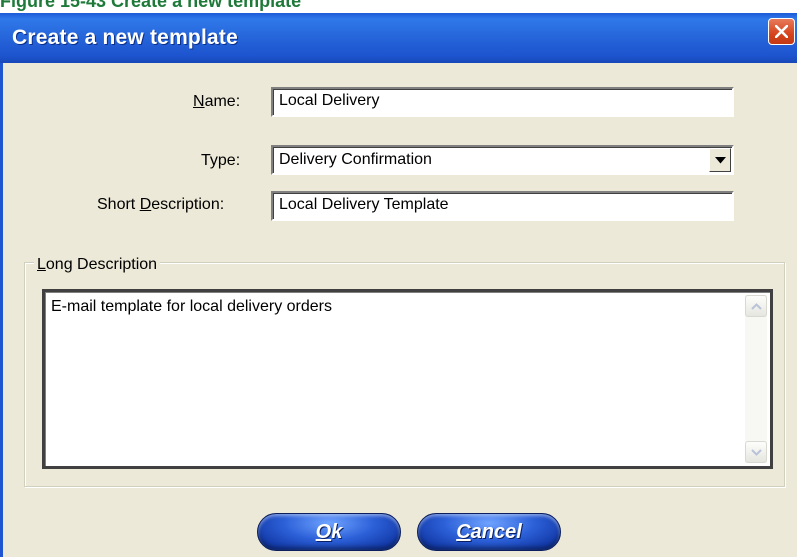 This screenshot has width=797, height=557. Describe the element at coordinates (151, 5) in the screenshot. I see `background-caption: Figure 15-43 Create a new template` at that location.